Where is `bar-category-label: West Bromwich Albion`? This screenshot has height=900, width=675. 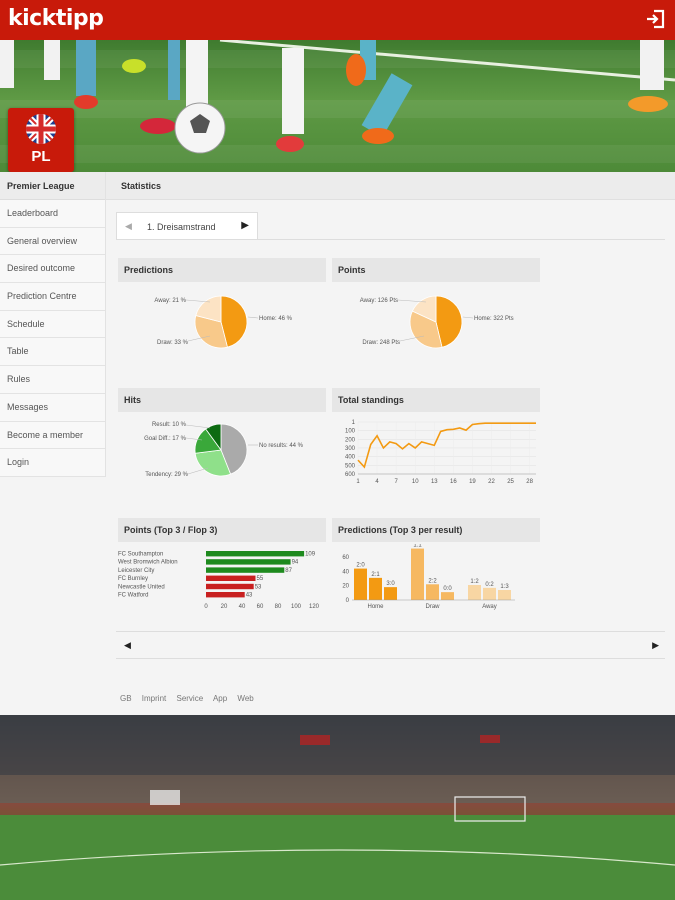 bar-category-label: West Bromwich Albion is located at coordinates (148, 563).